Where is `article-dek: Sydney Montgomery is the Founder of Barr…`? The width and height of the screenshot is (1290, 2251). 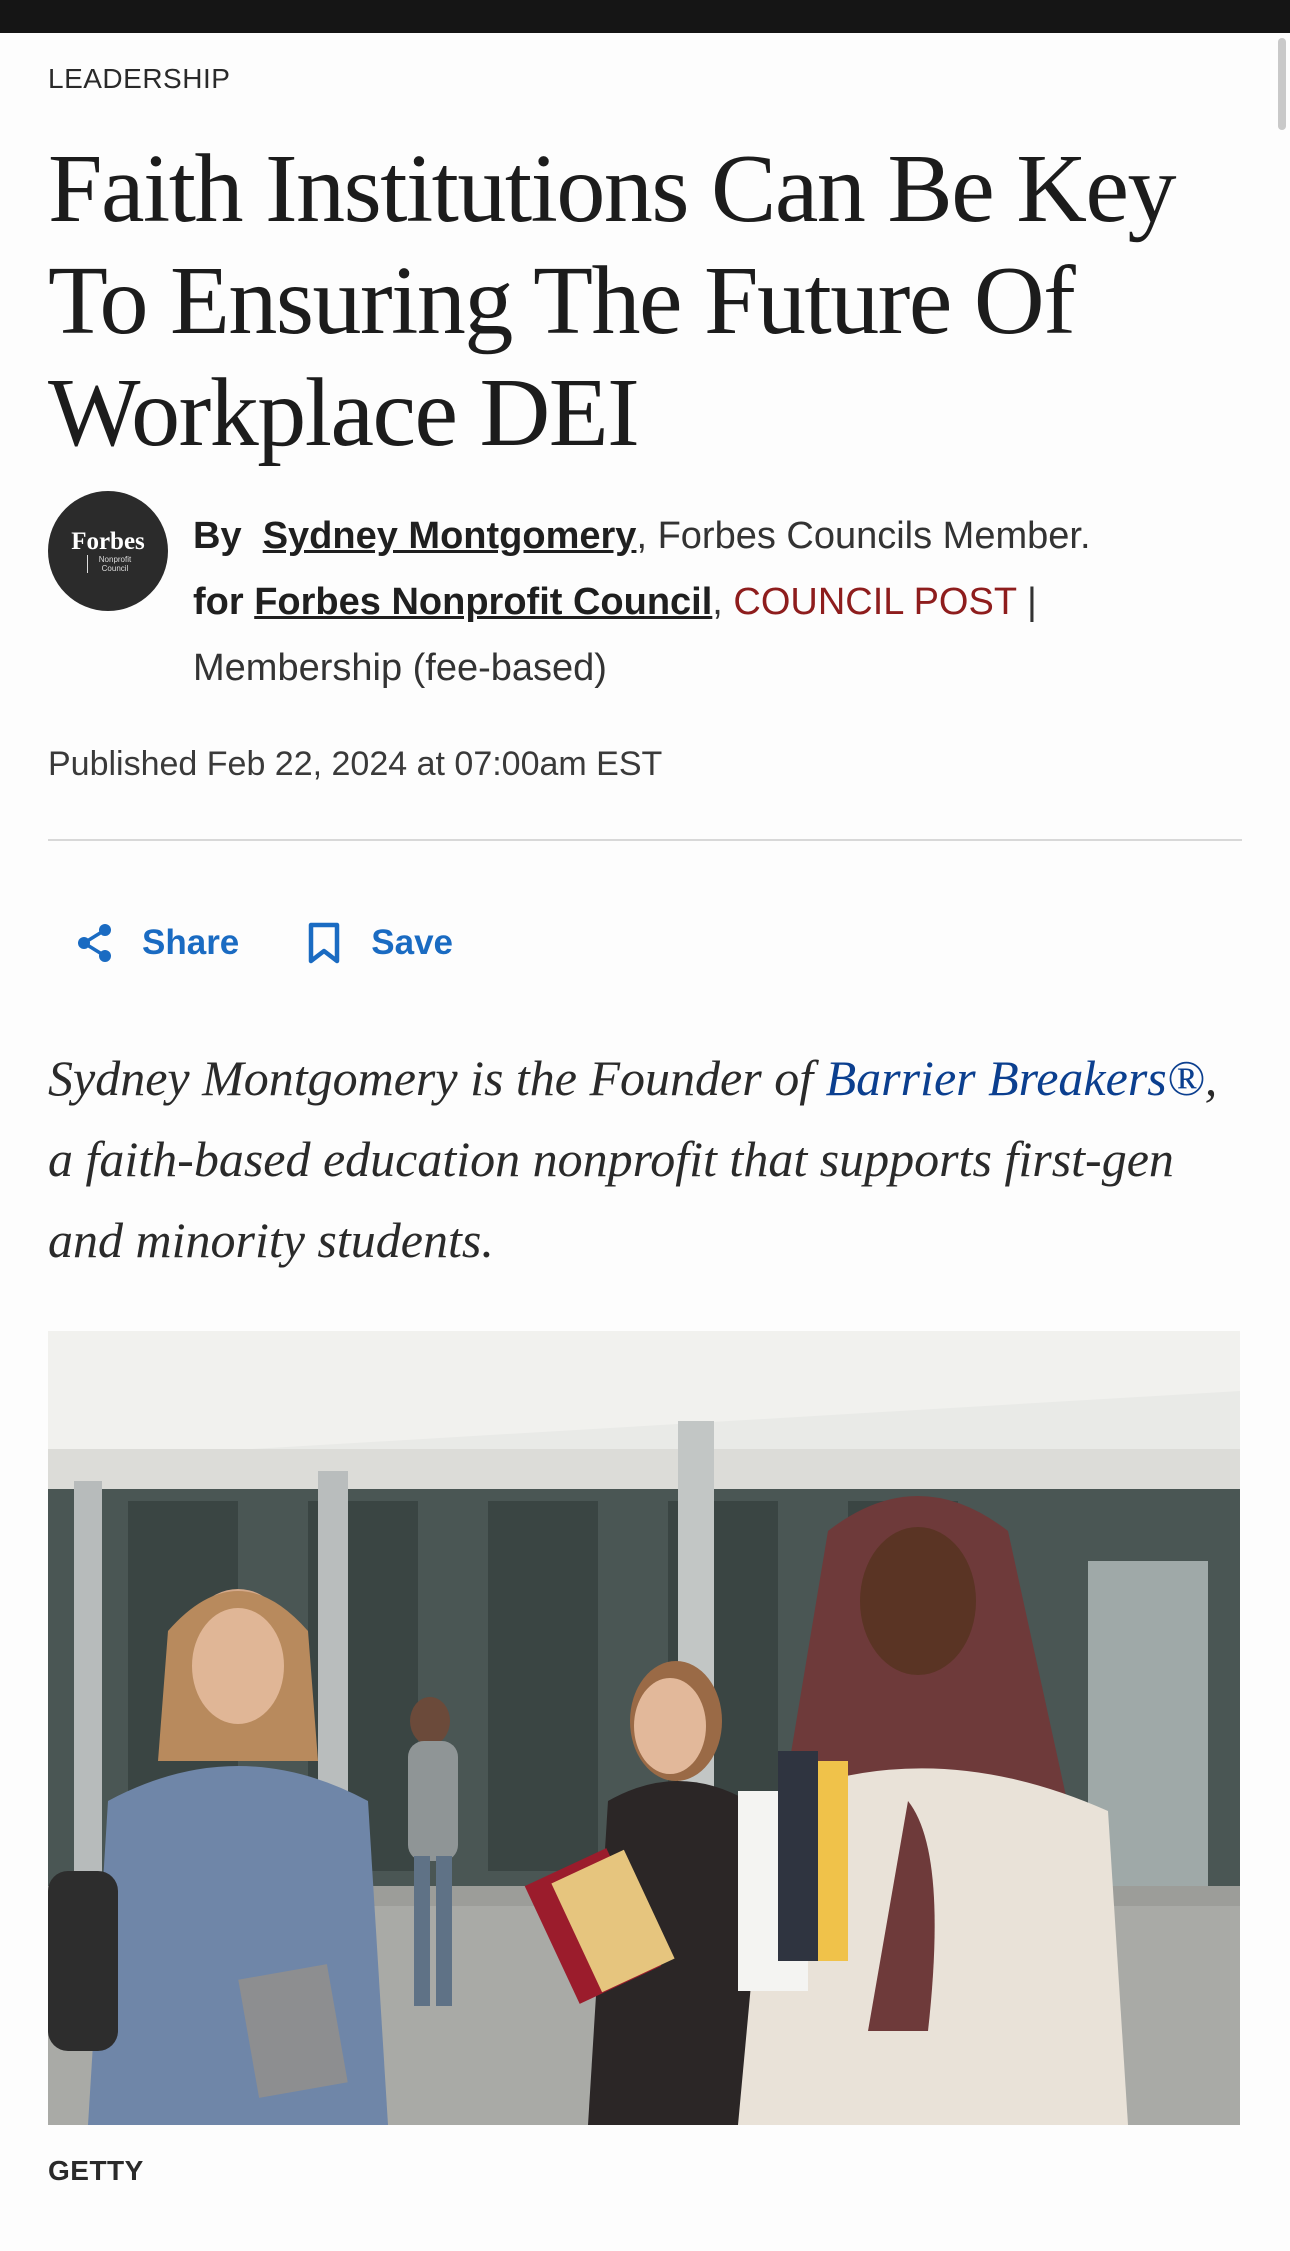
article-dek: Sydney Montgomery is the Founder of Barr… is located at coordinates (645, 1159).